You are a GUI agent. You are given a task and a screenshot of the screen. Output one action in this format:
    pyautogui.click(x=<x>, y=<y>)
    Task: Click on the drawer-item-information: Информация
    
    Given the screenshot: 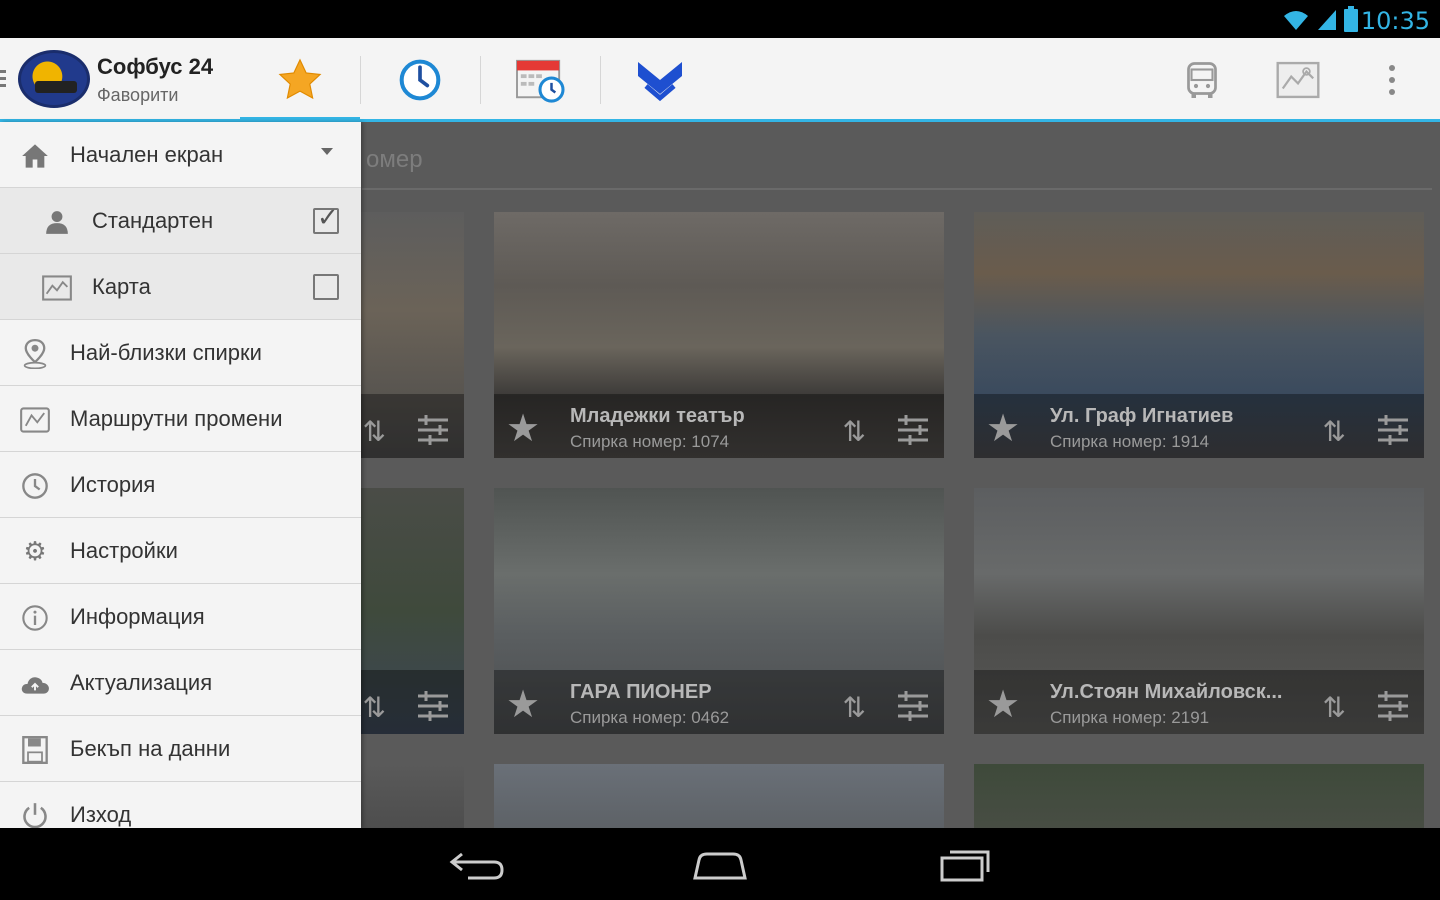 What is the action you would take?
    pyautogui.click(x=180, y=617)
    